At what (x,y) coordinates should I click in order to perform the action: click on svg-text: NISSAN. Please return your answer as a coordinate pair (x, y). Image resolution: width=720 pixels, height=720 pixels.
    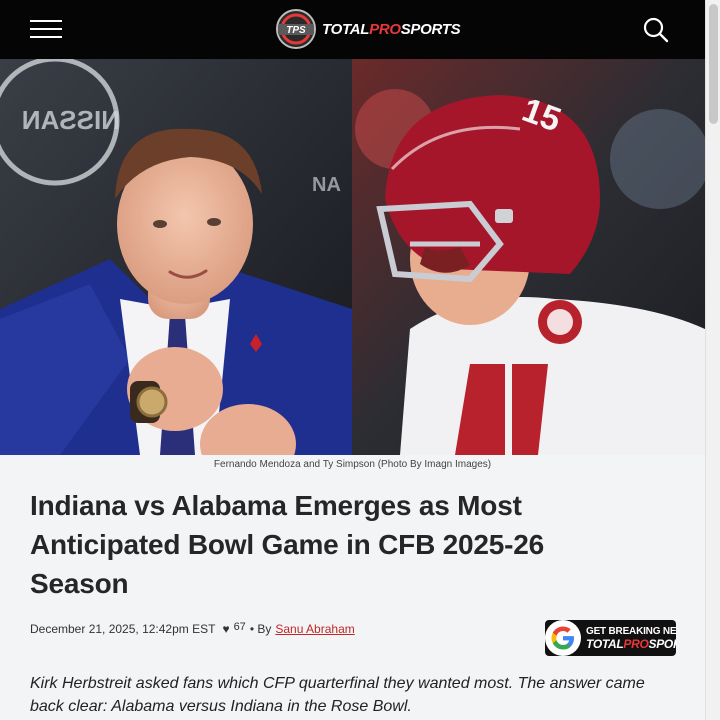
    Looking at the image, I should click on (71, 120).